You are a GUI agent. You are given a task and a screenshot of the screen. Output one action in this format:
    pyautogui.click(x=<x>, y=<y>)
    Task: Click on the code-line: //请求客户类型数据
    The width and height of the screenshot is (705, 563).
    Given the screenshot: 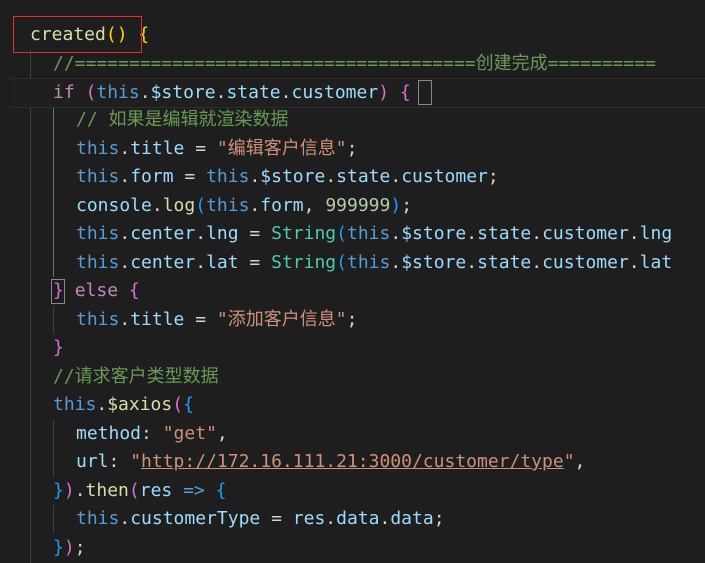 What is the action you would take?
    pyautogui.click(x=136, y=377)
    